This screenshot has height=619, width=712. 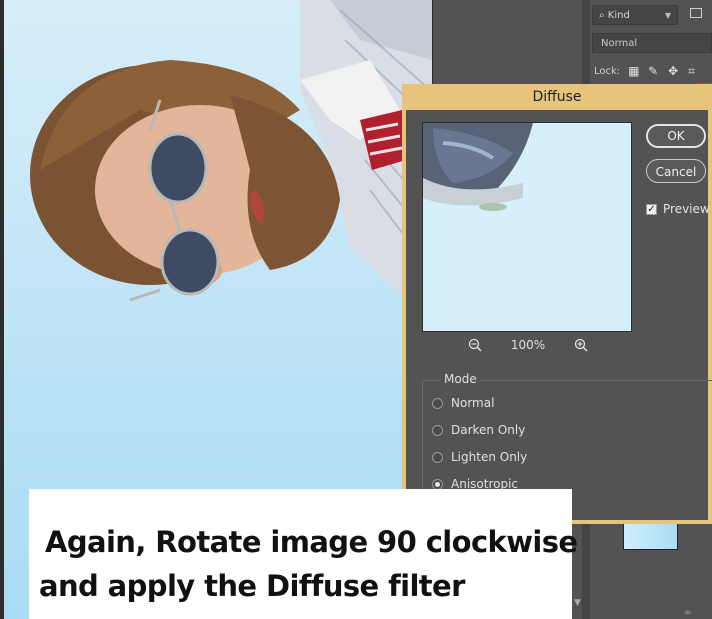 What do you see at coordinates (674, 71) in the screenshot?
I see `move-icon: ✥` at bounding box center [674, 71].